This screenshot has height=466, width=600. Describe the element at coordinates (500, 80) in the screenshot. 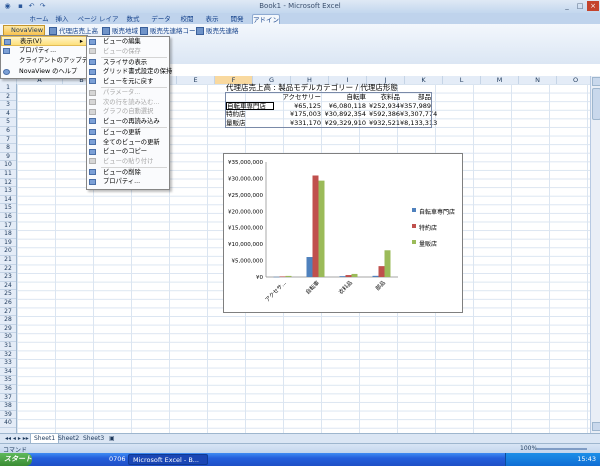

I see `column-header: M` at that location.